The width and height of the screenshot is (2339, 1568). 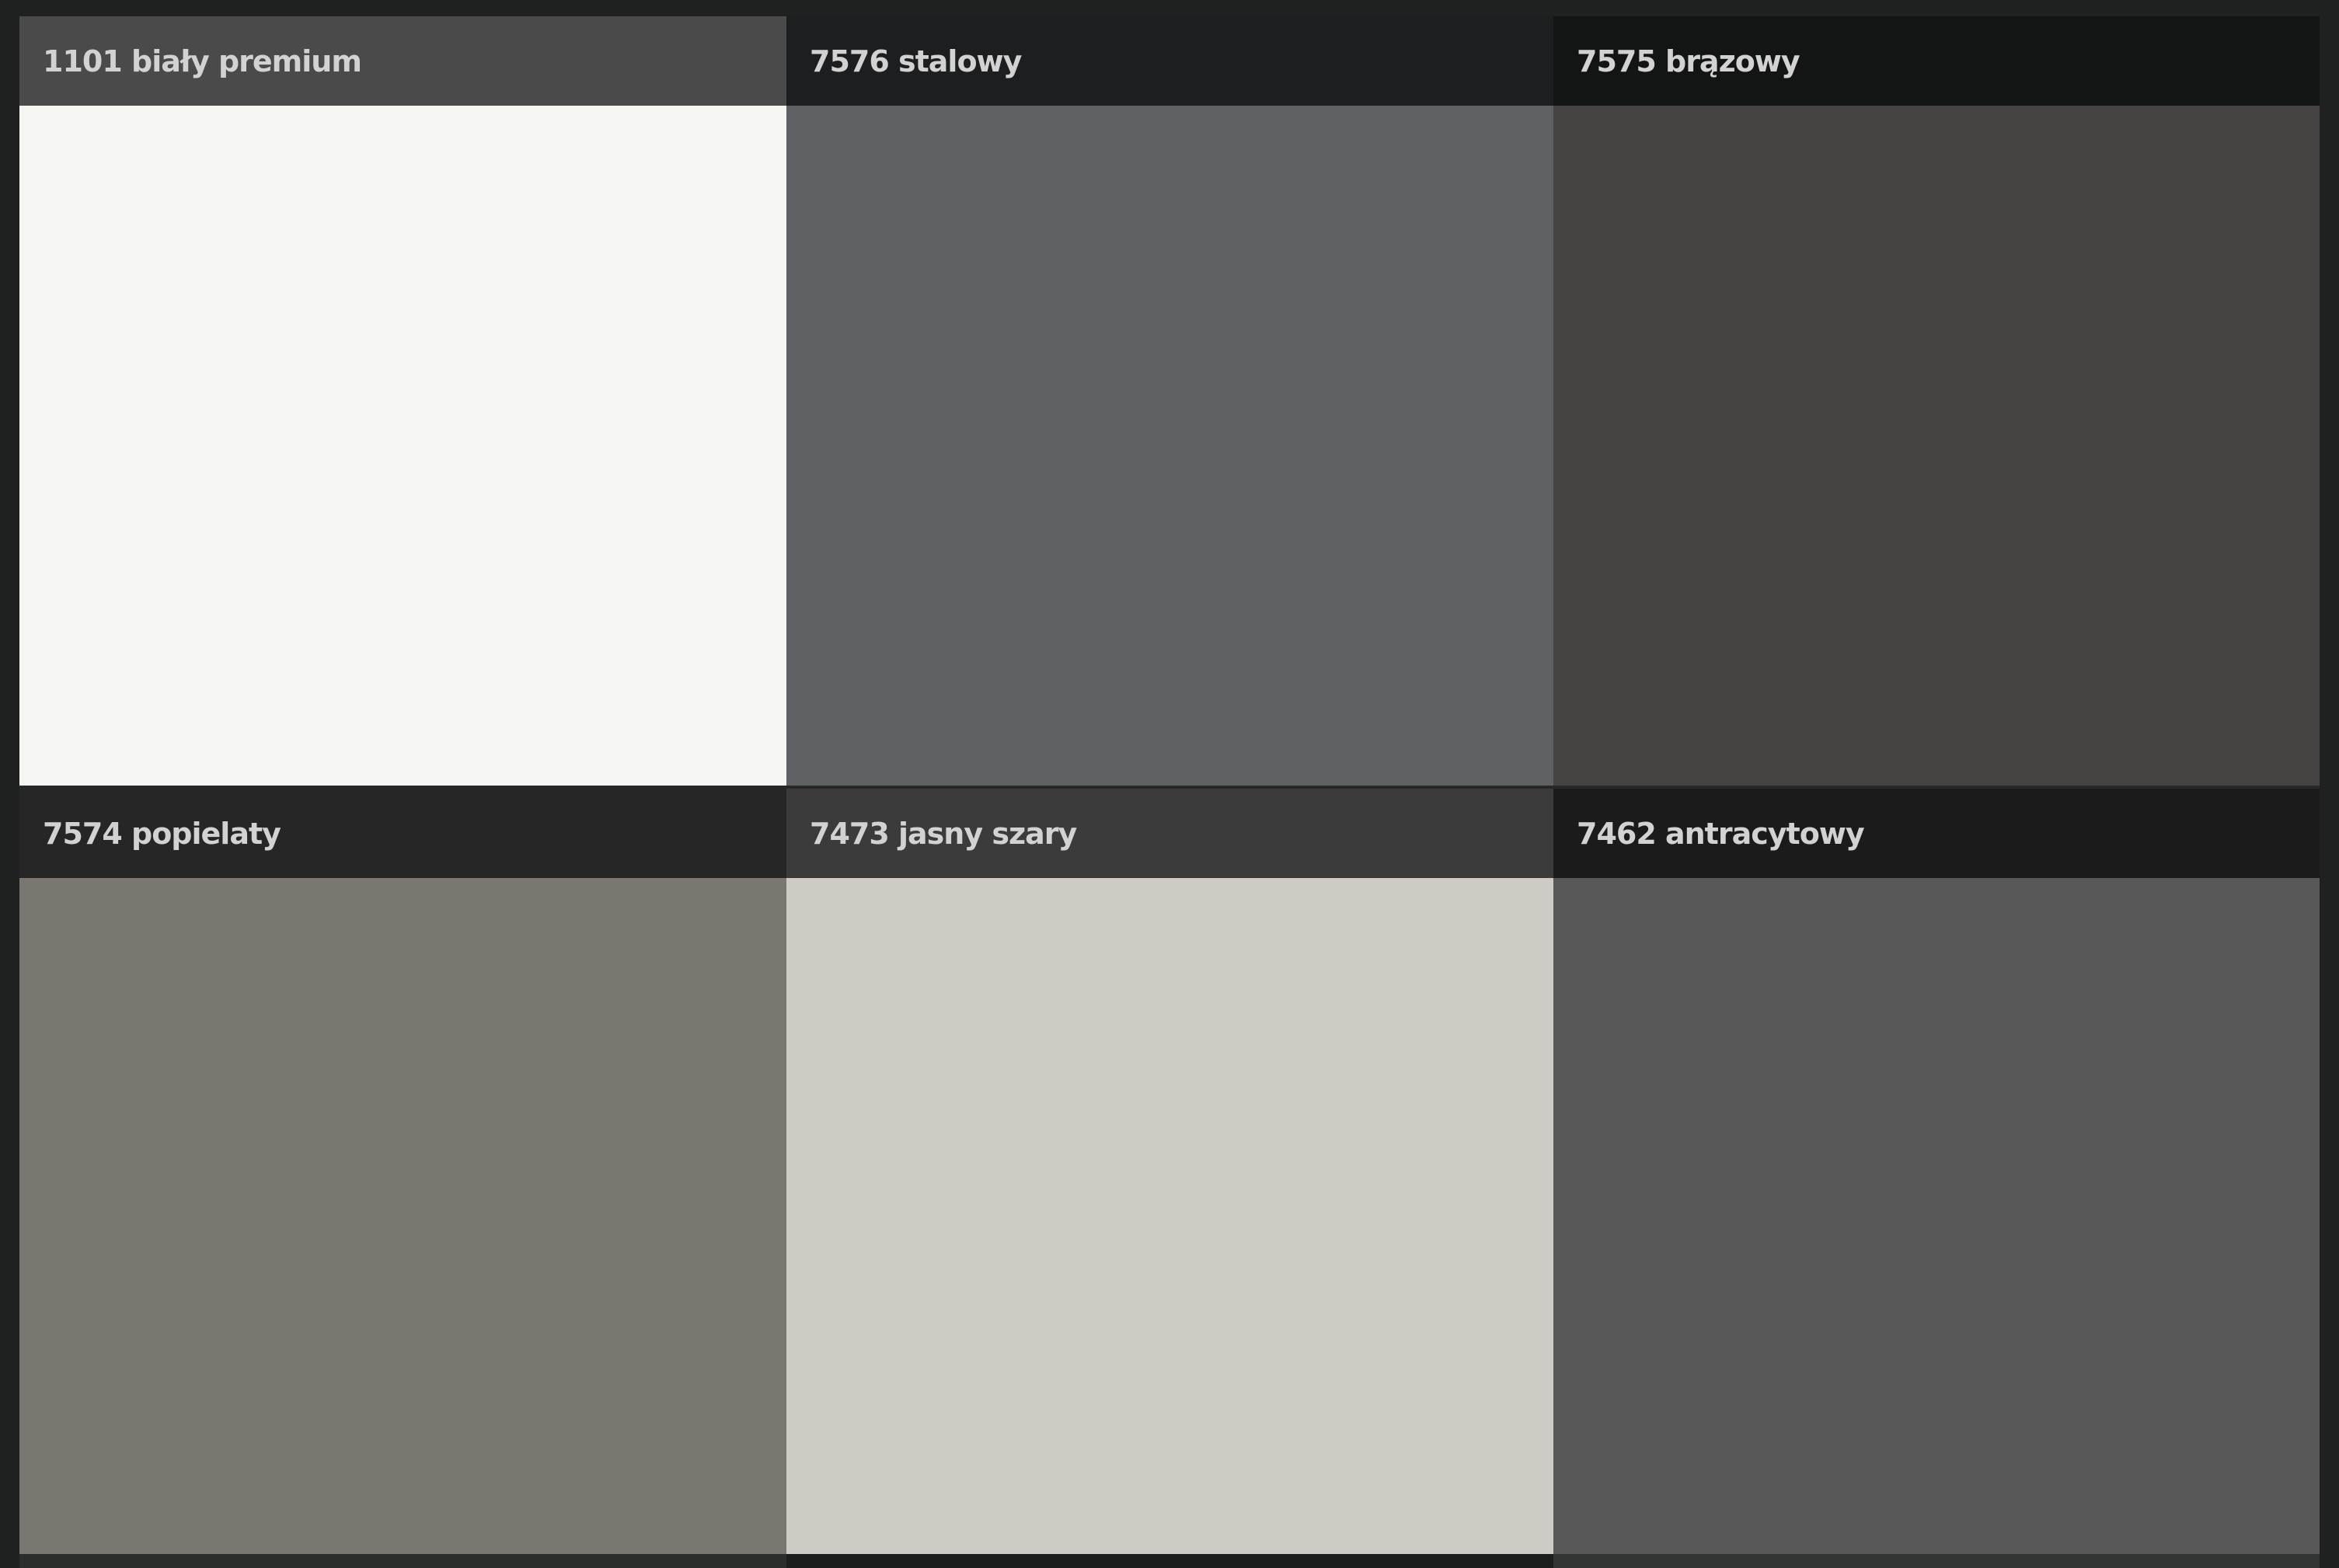 What do you see at coordinates (1936, 61) in the screenshot?
I see `swatch-header: 7575 brązowy` at bounding box center [1936, 61].